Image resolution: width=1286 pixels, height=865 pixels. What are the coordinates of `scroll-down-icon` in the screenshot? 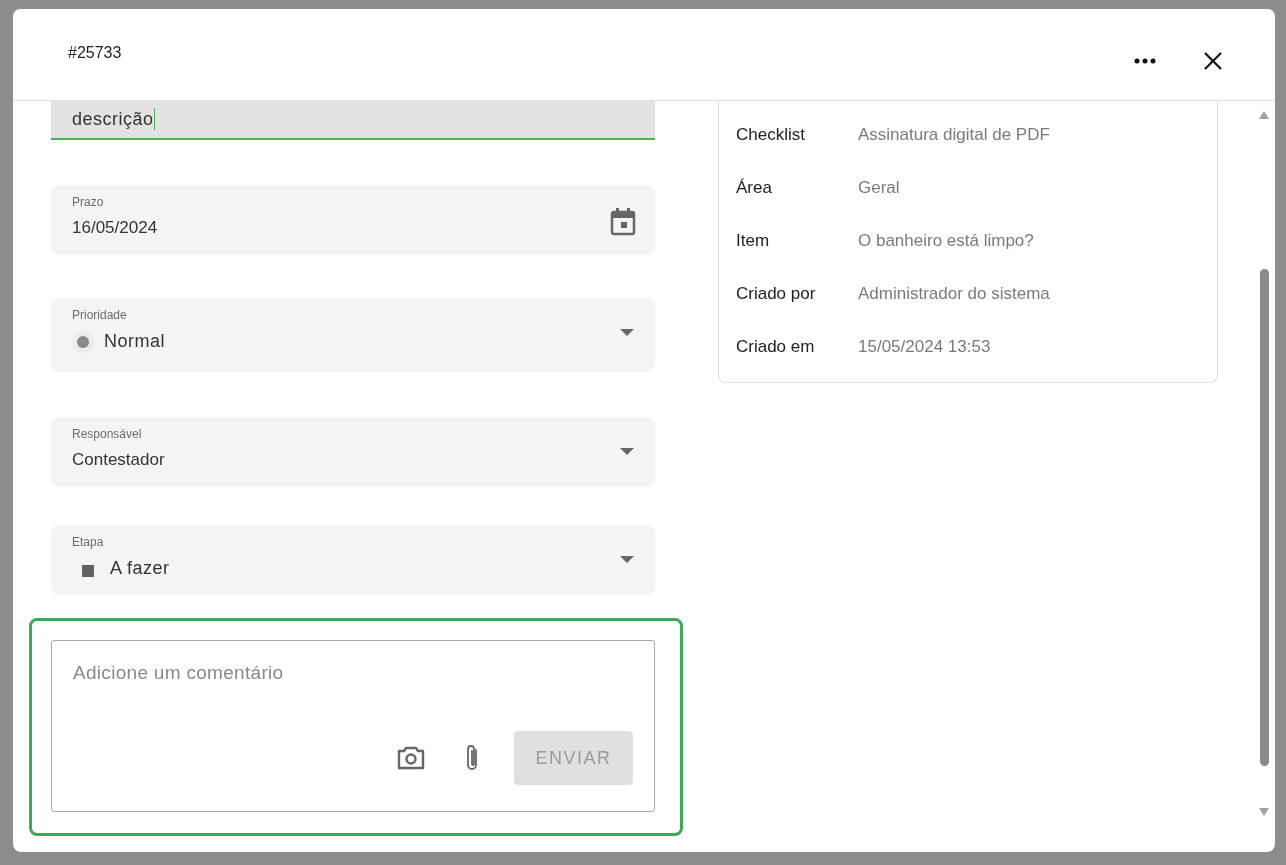 It's located at (1264, 812).